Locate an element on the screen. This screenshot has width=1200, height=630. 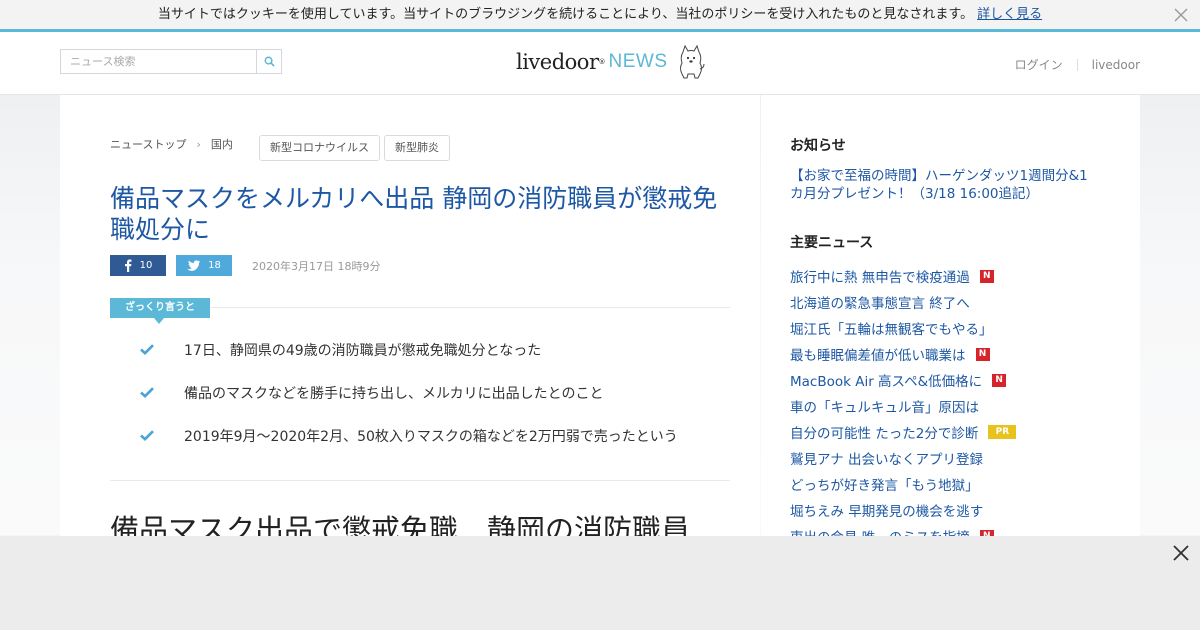
site-logo: livedoor ® NEWS is located at coordinates (611, 62).